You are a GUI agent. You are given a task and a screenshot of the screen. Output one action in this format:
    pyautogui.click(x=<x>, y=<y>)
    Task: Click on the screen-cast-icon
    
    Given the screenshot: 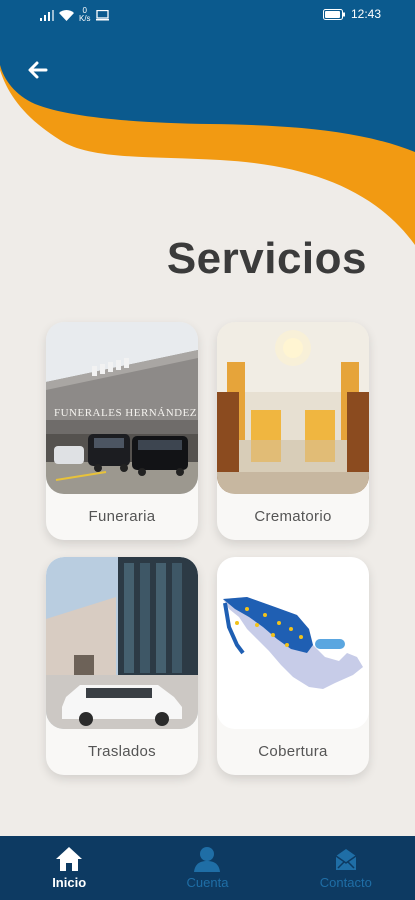 What is the action you would take?
    pyautogui.click(x=102, y=14)
    